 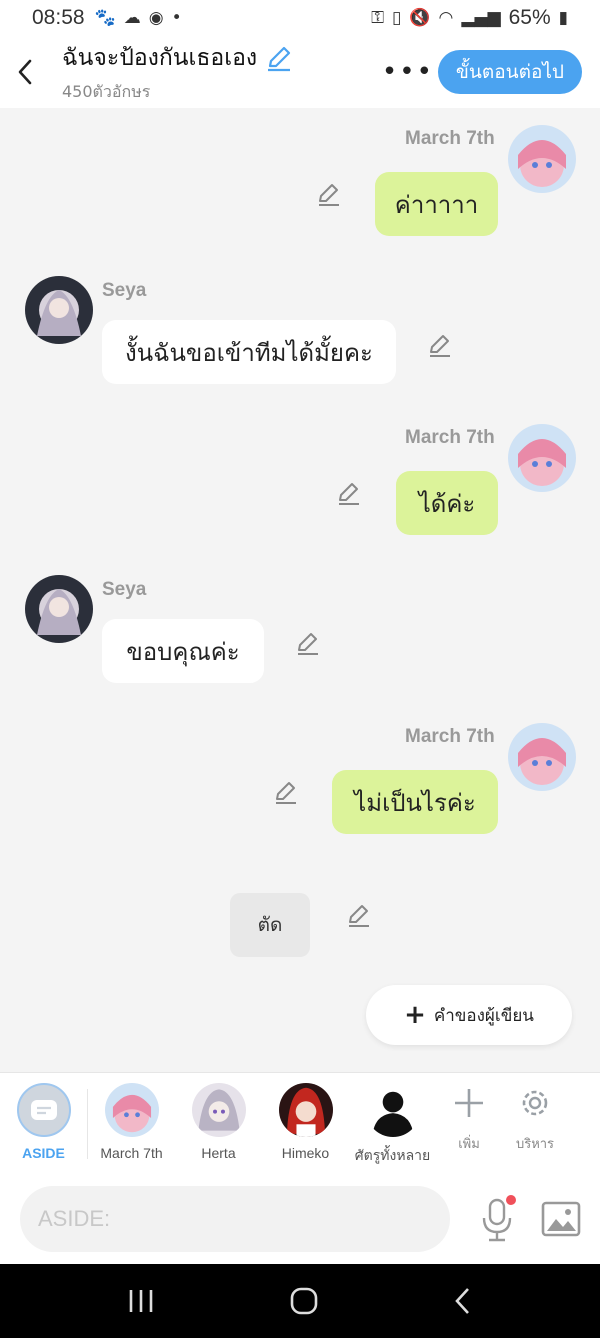 I want to click on message-march7th-2: March 7th ได้ค่ะ, so click(x=300, y=478).